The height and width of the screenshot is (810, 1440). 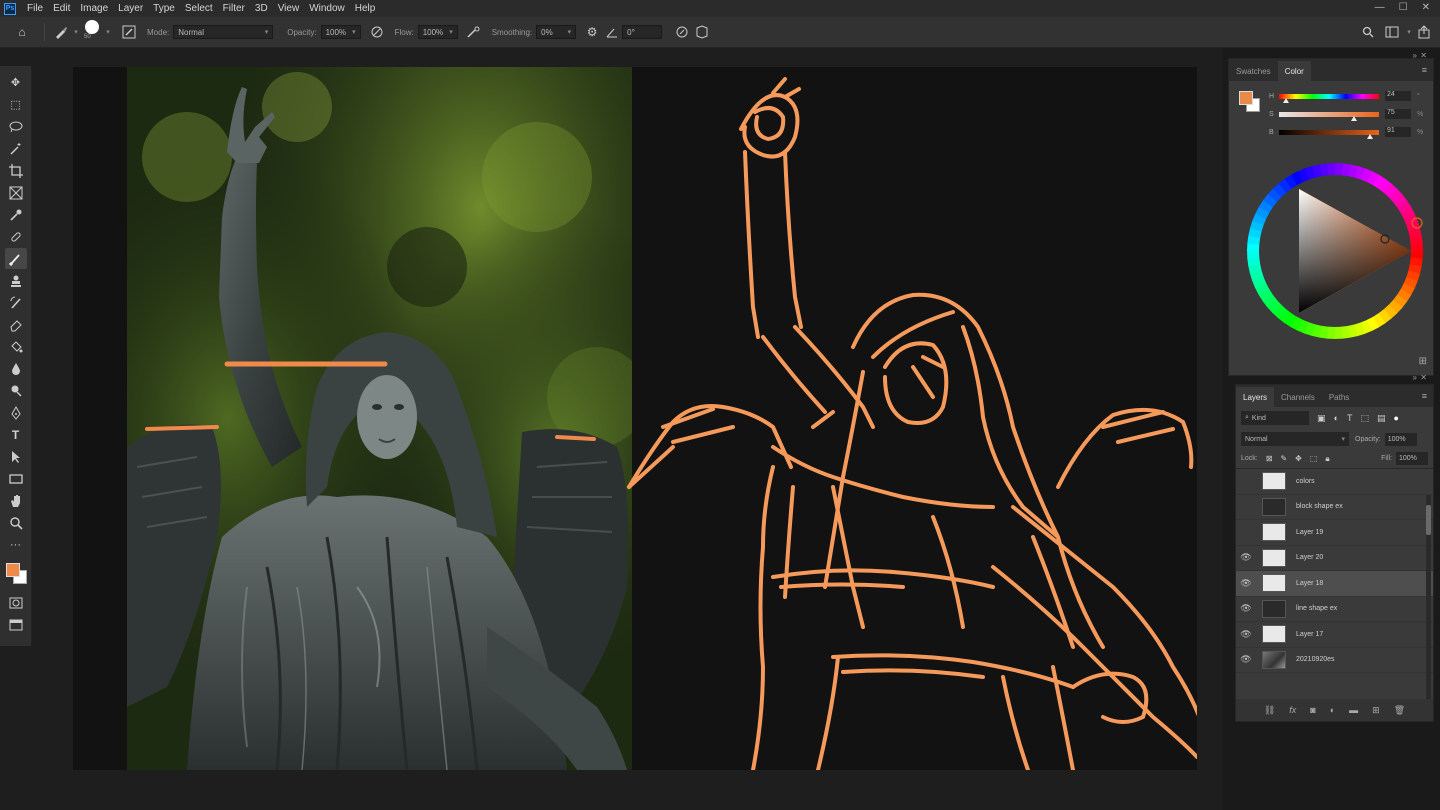 I want to click on workspace-icon, so click(x=1392, y=32).